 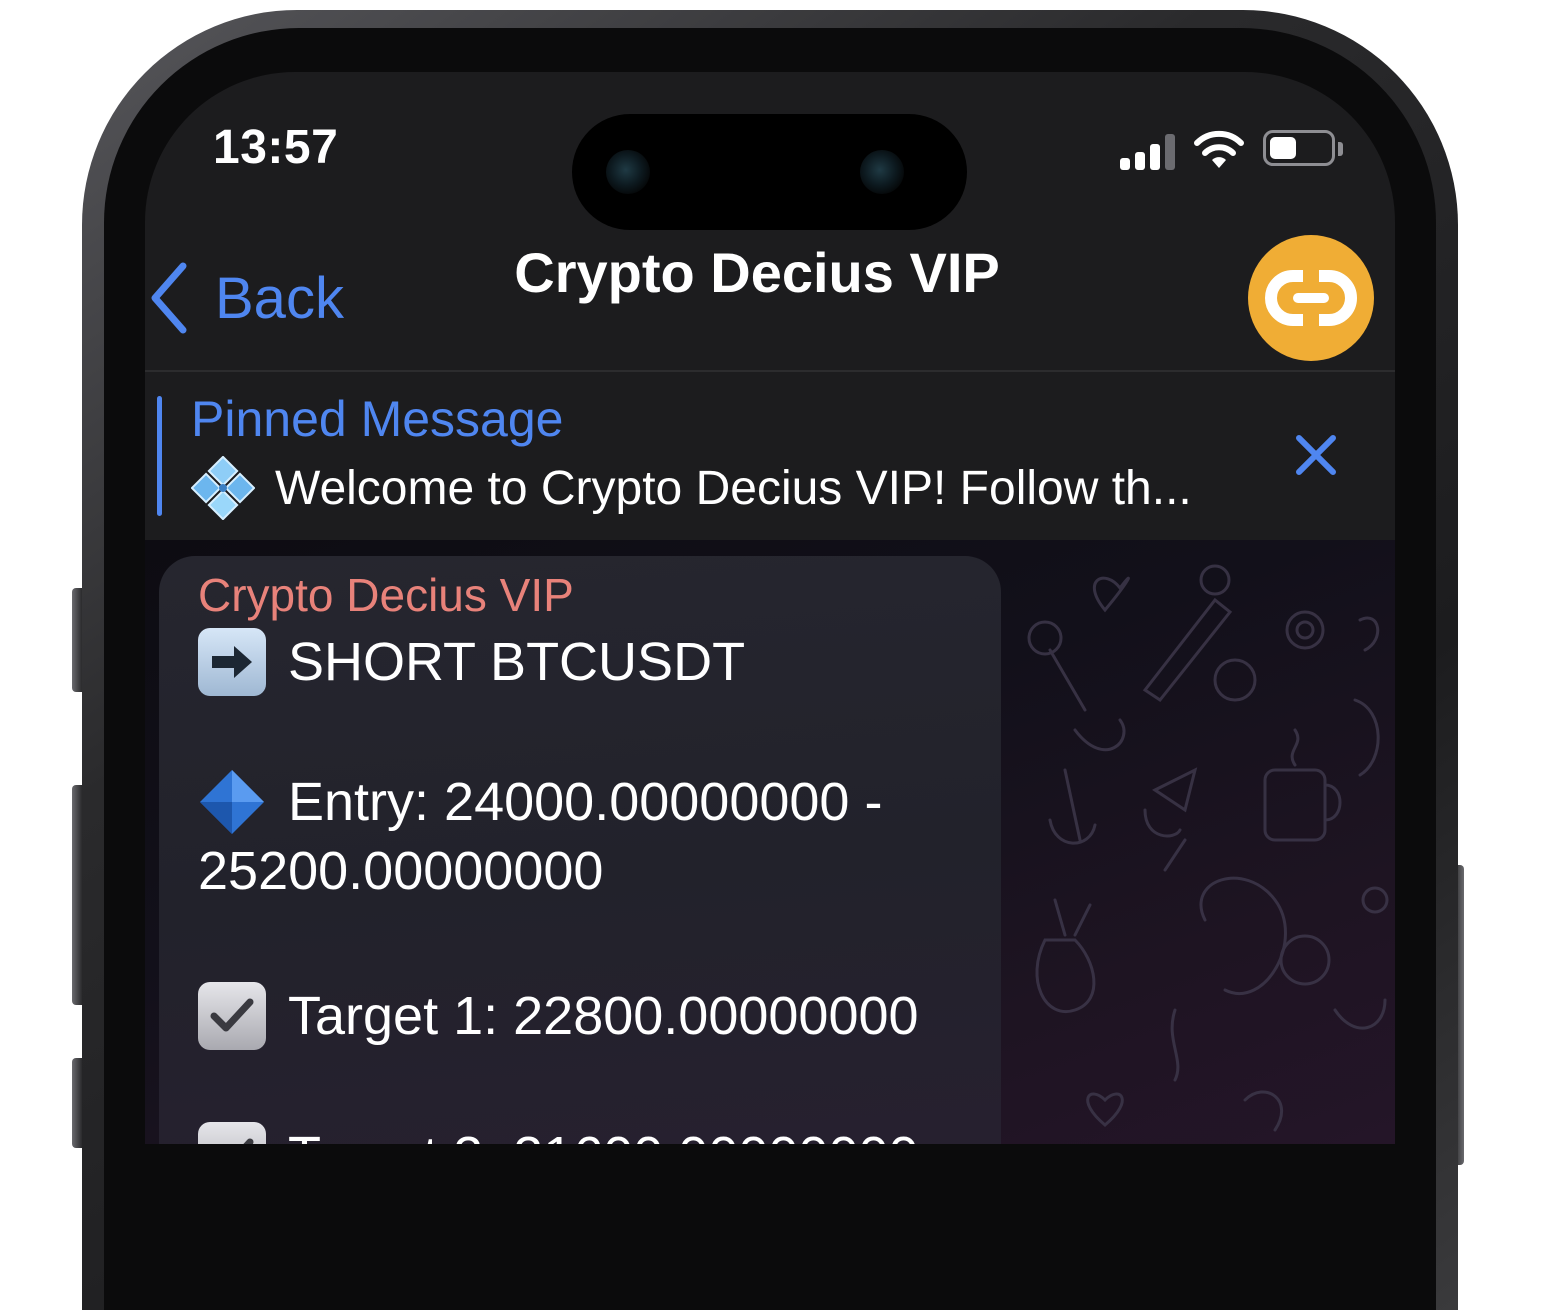 I want to click on pinned-title: Pinned Message, so click(x=377, y=419).